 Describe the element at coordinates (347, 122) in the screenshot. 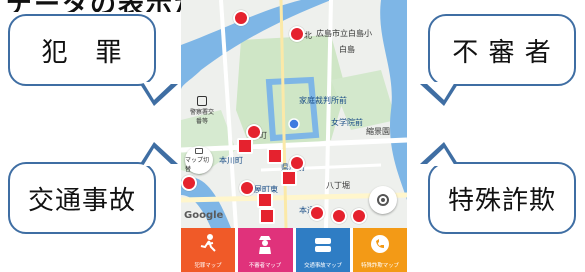

I see `map-label-womens: 女学院前` at that location.